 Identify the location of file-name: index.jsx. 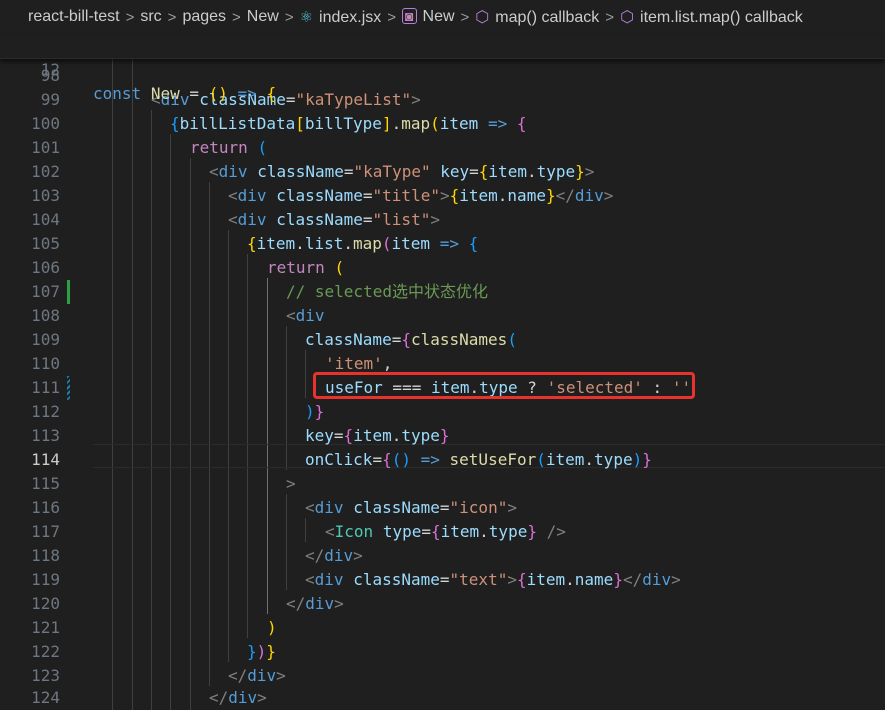
(350, 17).